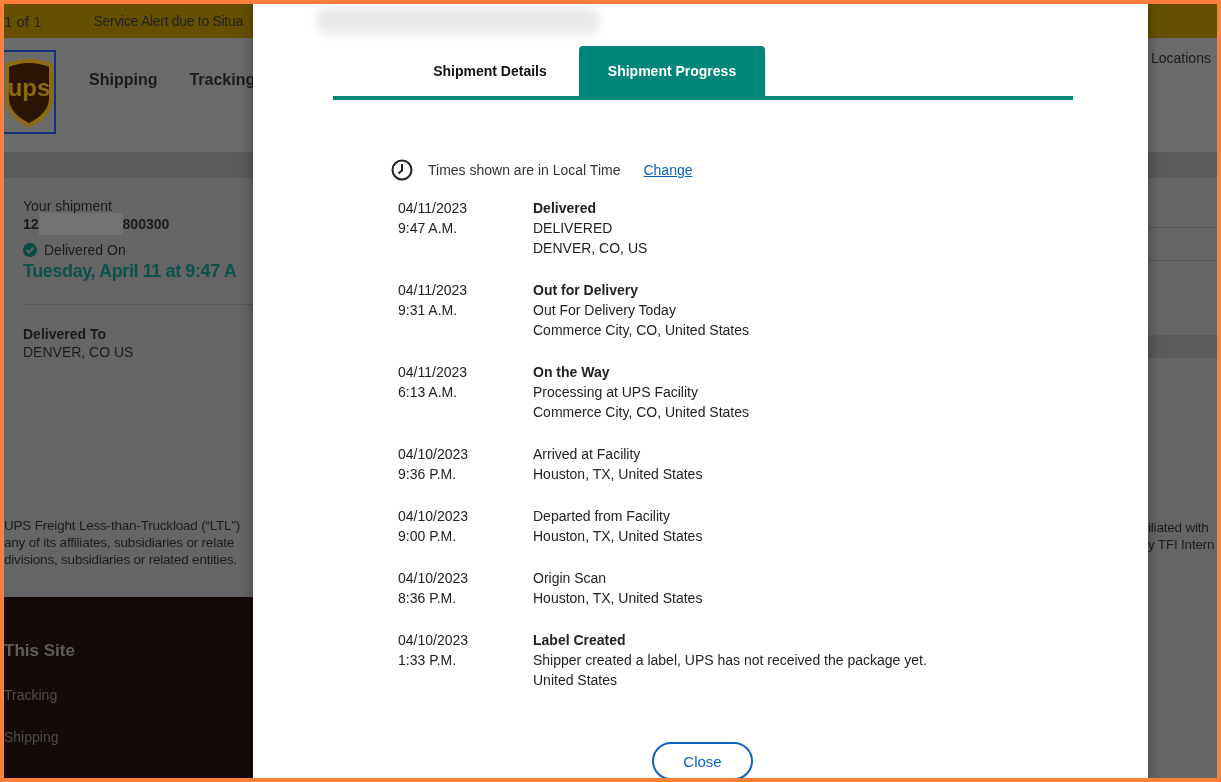 The image size is (1221, 782). Describe the element at coordinates (120, 542) in the screenshot. I see `disclaimer-text: any of its affiliates, subsidiaries or relate` at that location.